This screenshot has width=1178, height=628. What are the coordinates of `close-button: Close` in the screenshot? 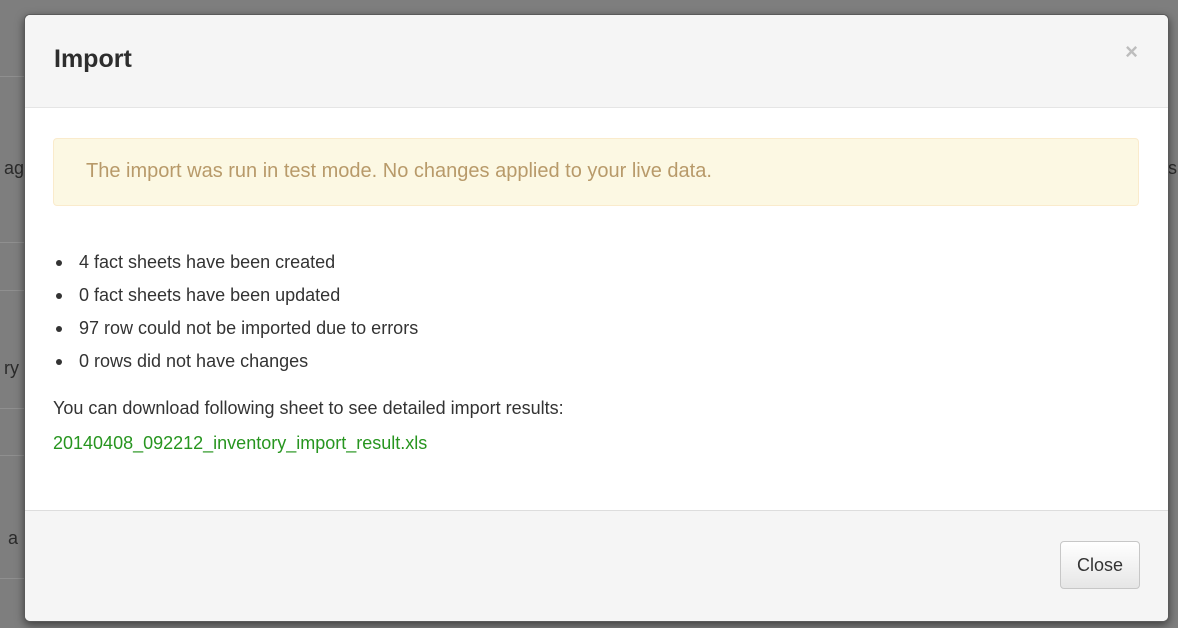 It's located at (1100, 565).